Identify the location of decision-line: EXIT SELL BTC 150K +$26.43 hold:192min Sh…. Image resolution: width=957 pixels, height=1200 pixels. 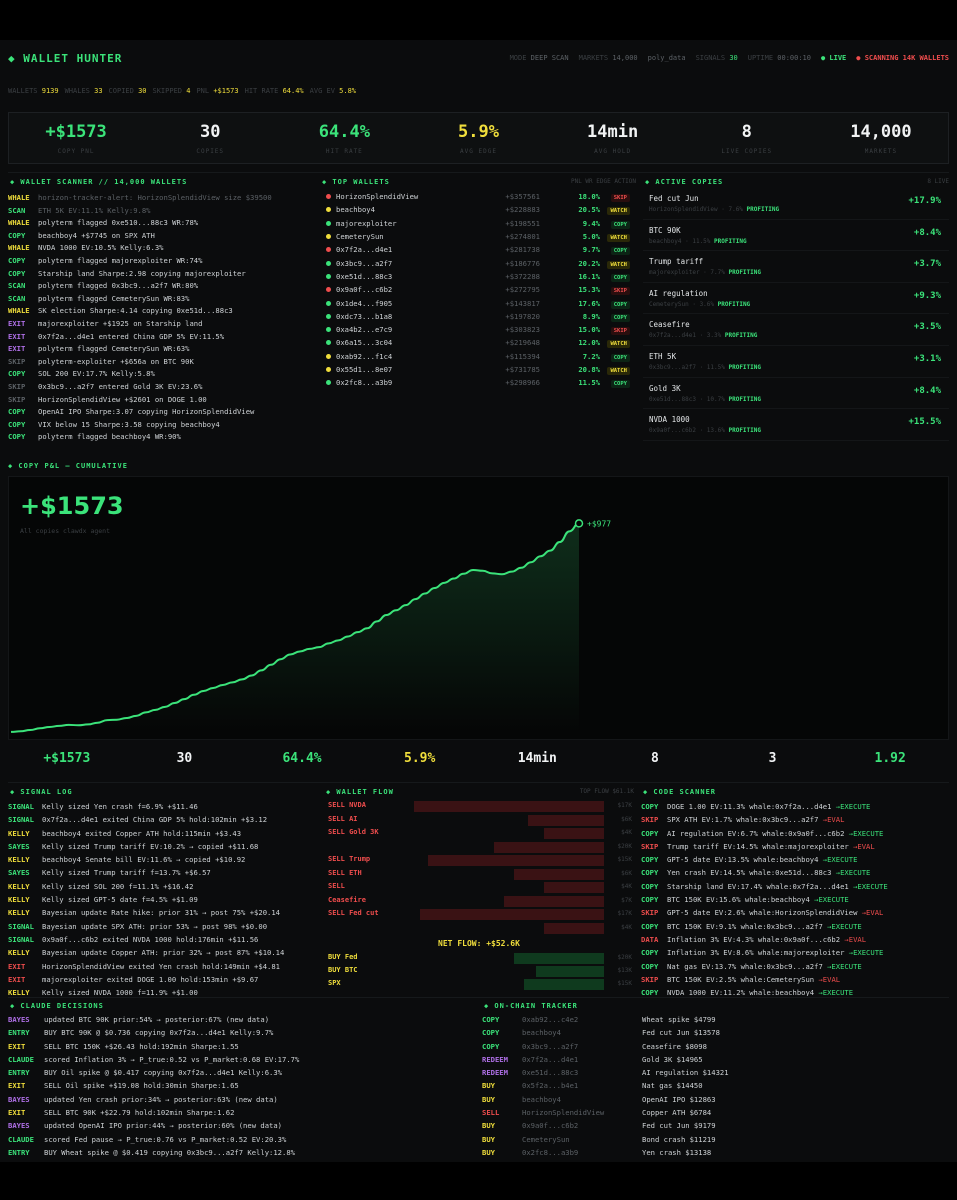
(242, 1046).